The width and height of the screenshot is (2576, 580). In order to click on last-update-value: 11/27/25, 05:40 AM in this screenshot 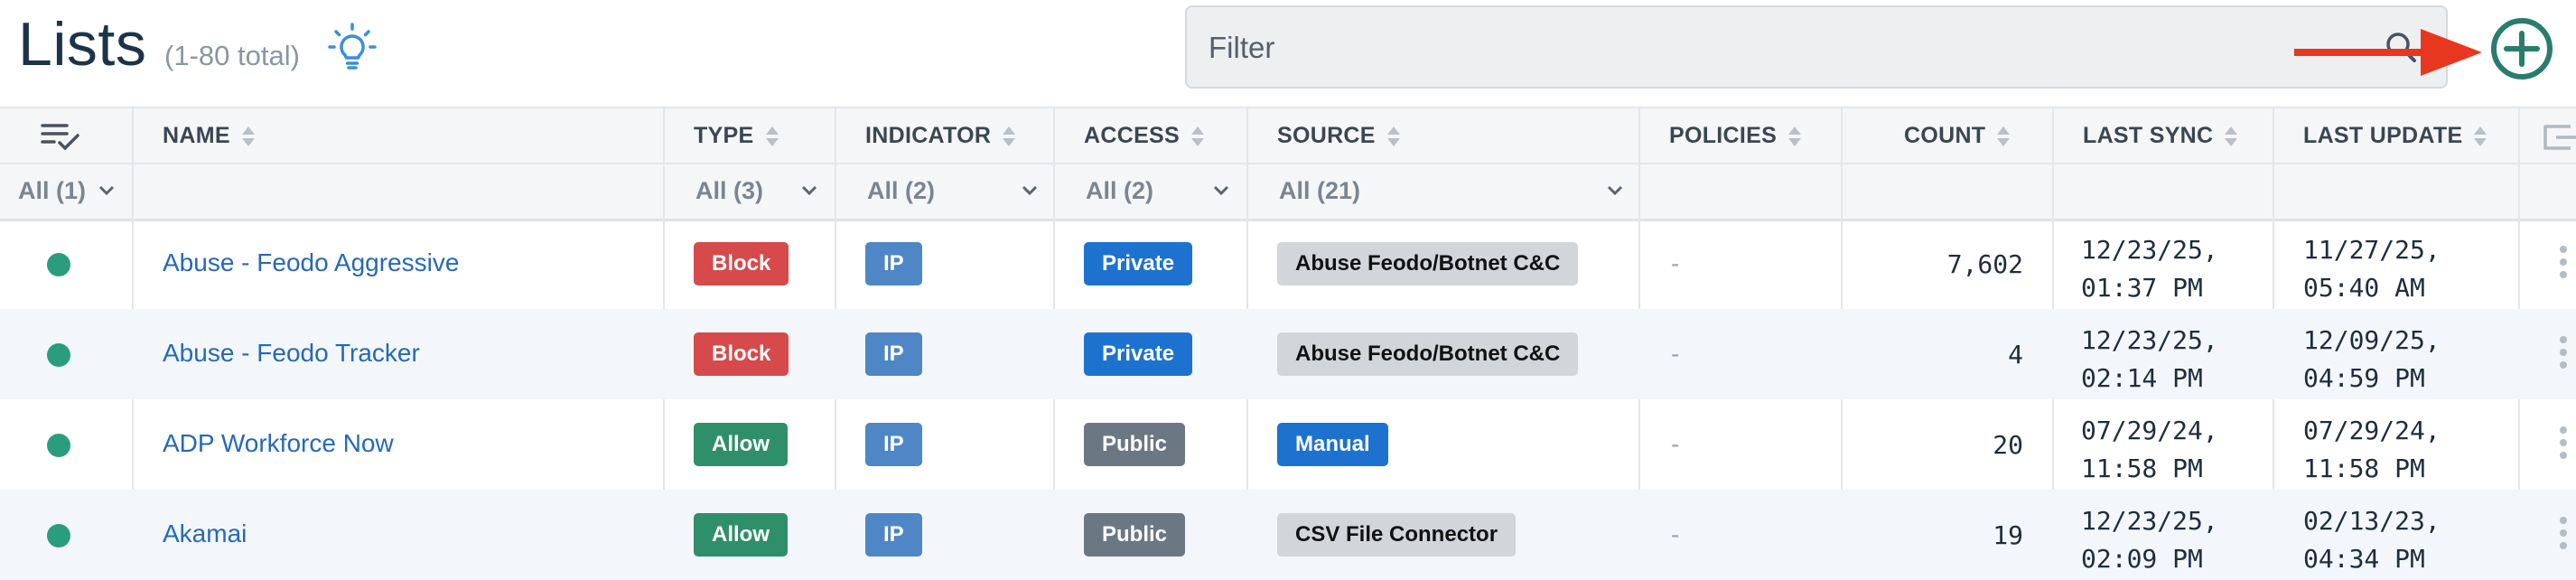, I will do `click(2372, 269)`.